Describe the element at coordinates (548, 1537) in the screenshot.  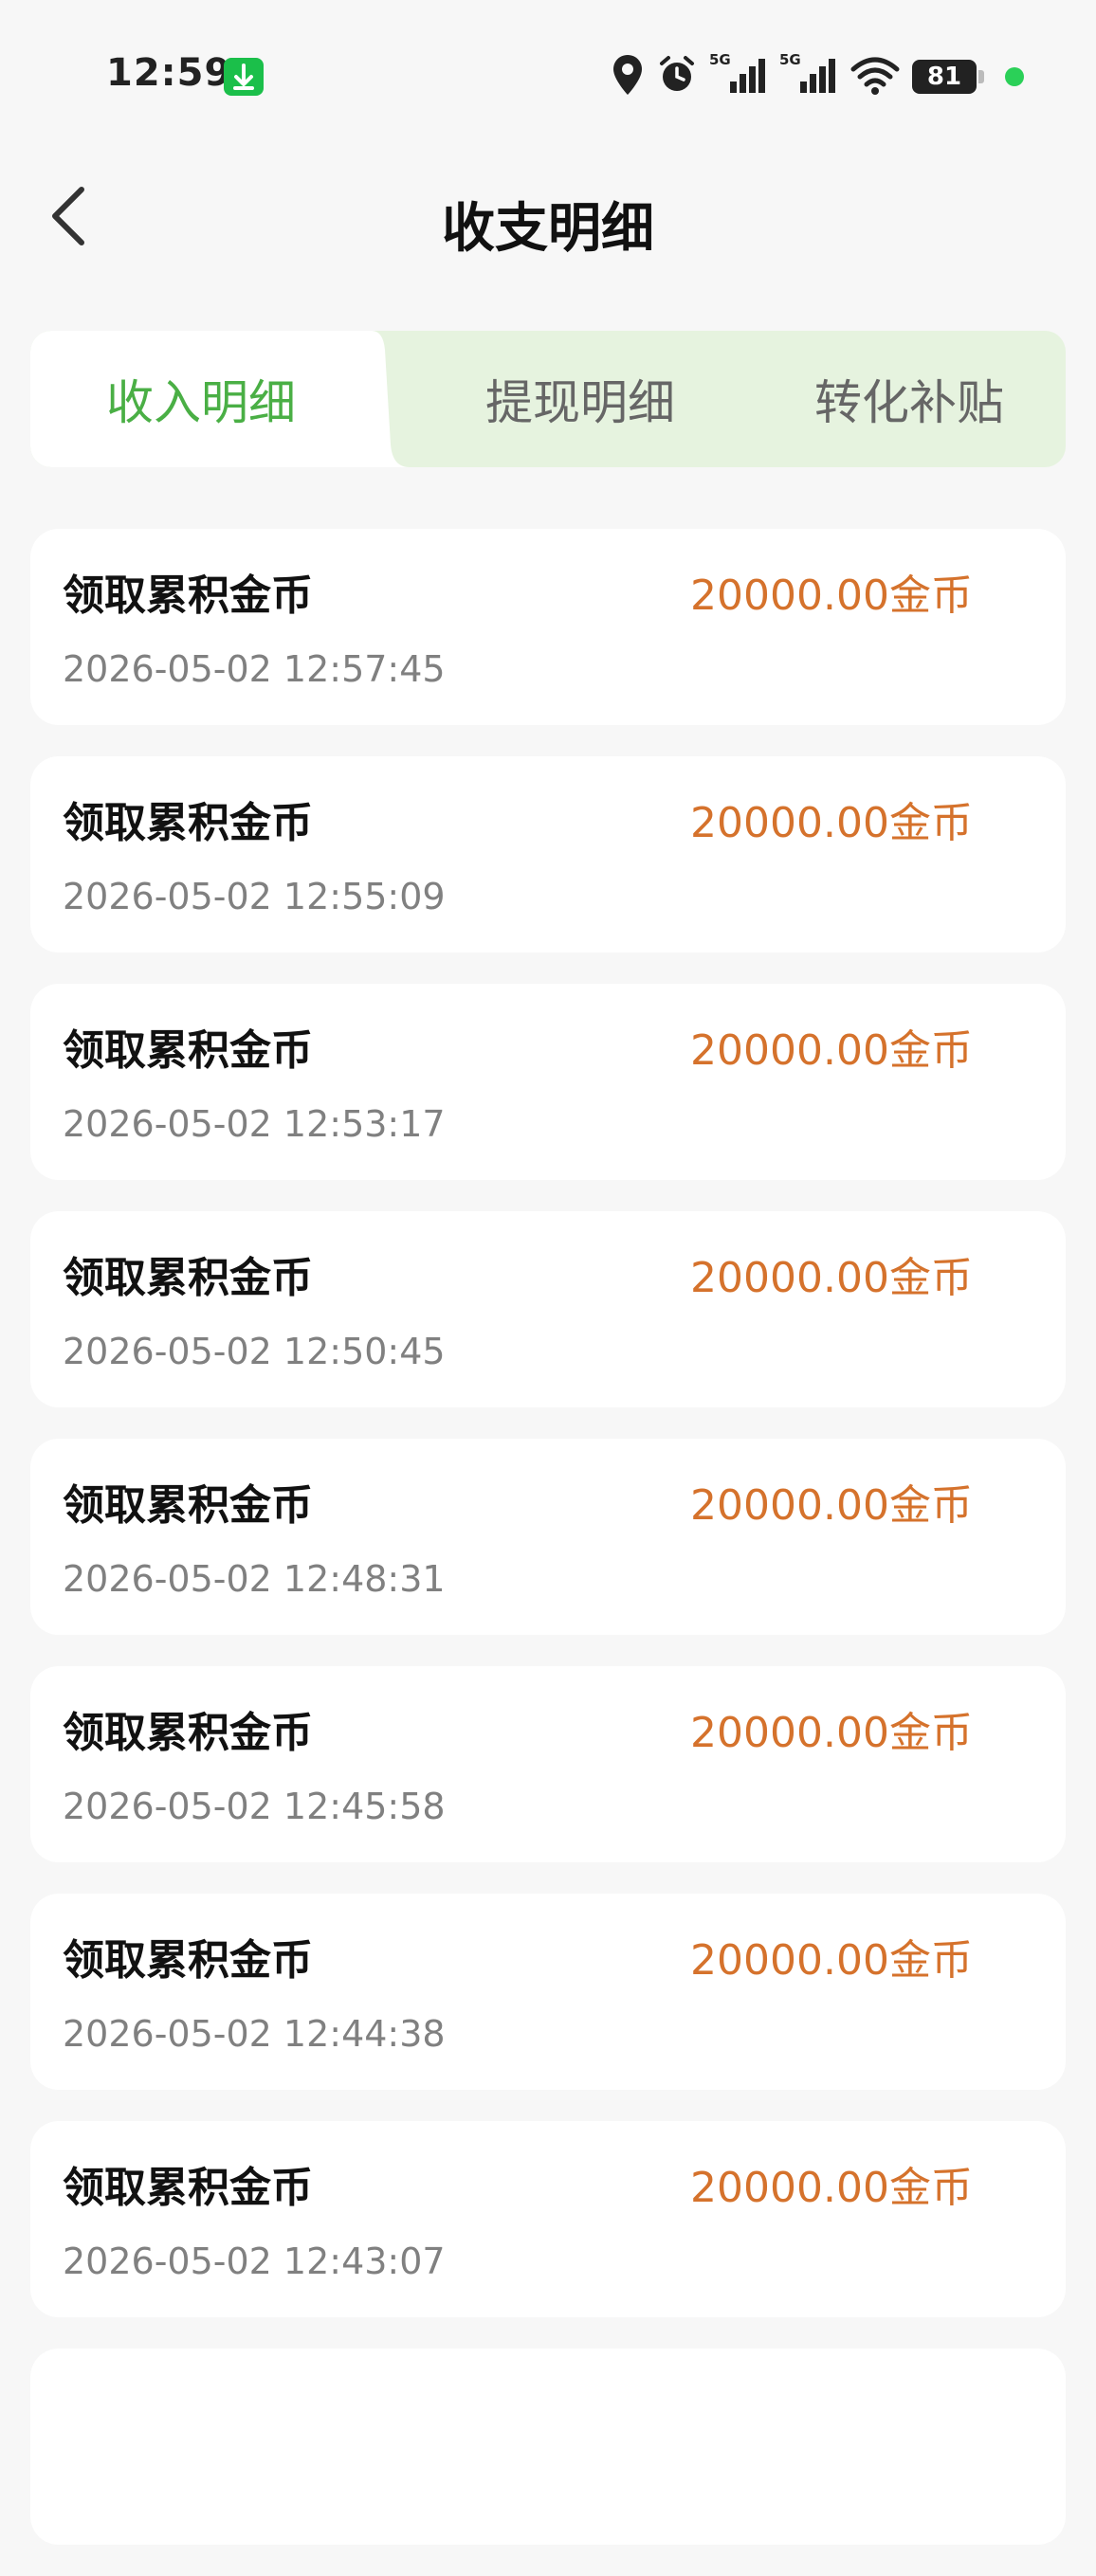
I see `record-item: 领取累积金币 20000.00金币 2026-05-02 12:48:31` at that location.